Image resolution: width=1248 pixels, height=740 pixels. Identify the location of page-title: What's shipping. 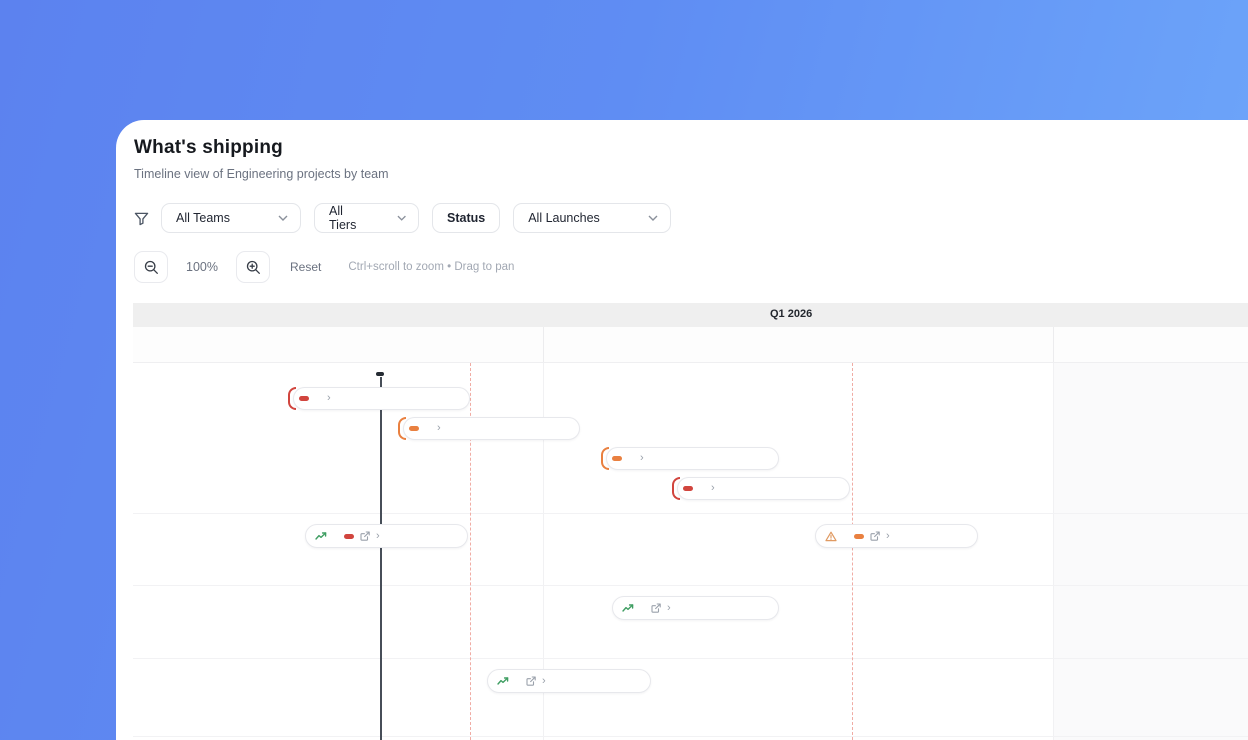
(208, 147).